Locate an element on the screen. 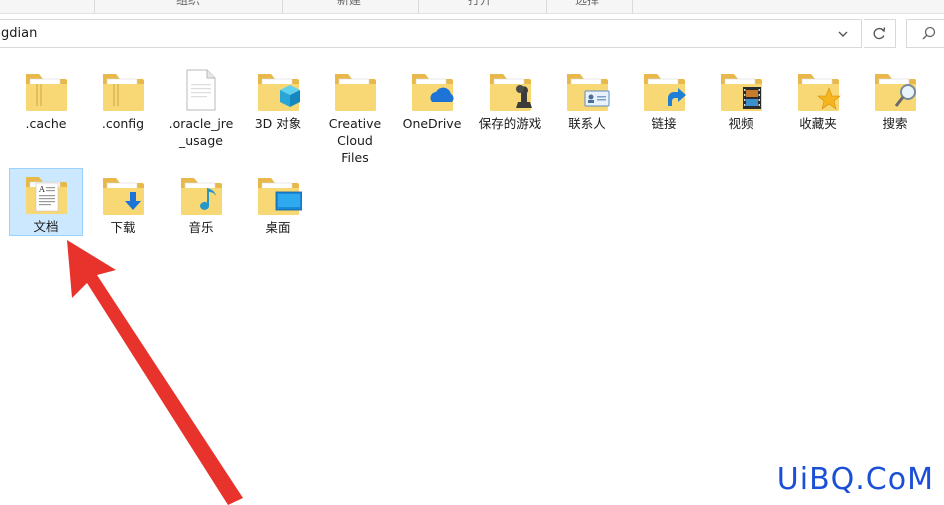 Image resolution: width=944 pixels, height=505 pixels. watermark: UiBQ.CoM is located at coordinates (855, 479).